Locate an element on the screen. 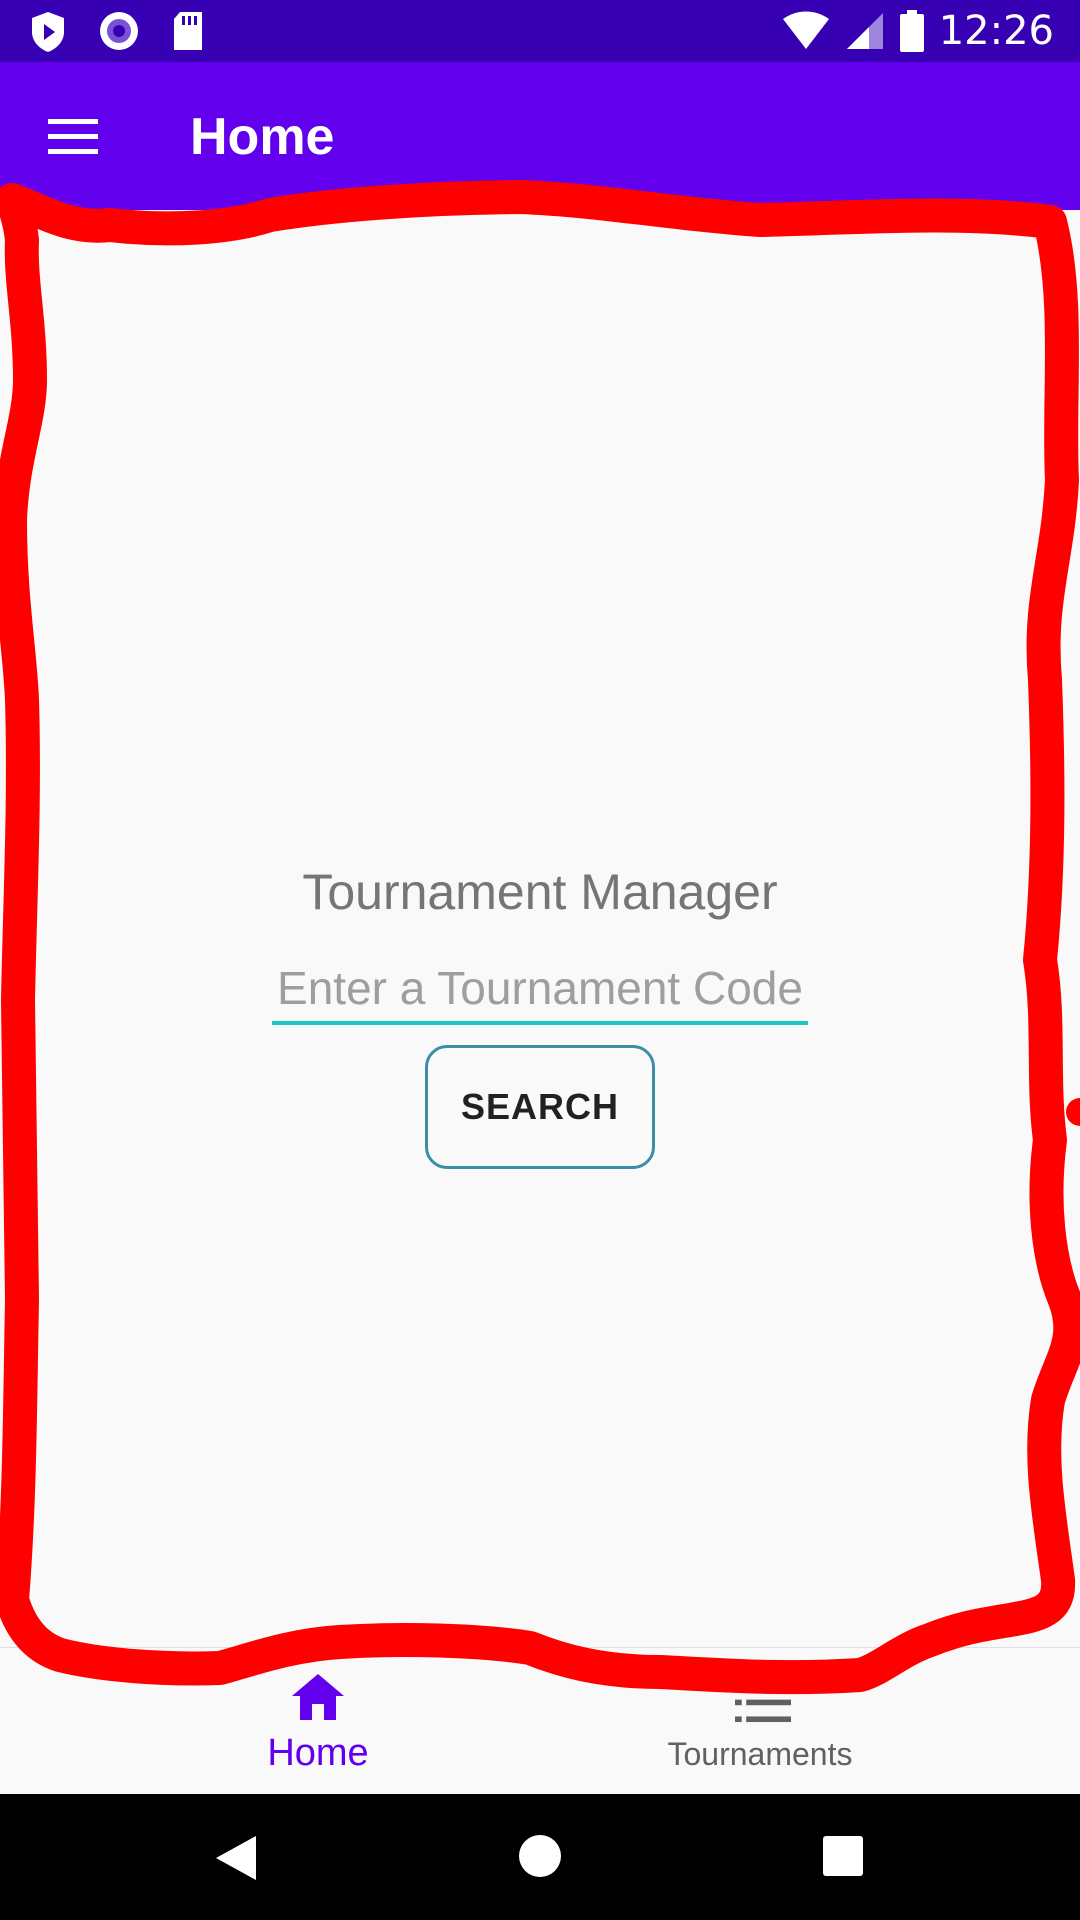 The height and width of the screenshot is (1920, 1080). nav-item-home: Home is located at coordinates (270, 1721).